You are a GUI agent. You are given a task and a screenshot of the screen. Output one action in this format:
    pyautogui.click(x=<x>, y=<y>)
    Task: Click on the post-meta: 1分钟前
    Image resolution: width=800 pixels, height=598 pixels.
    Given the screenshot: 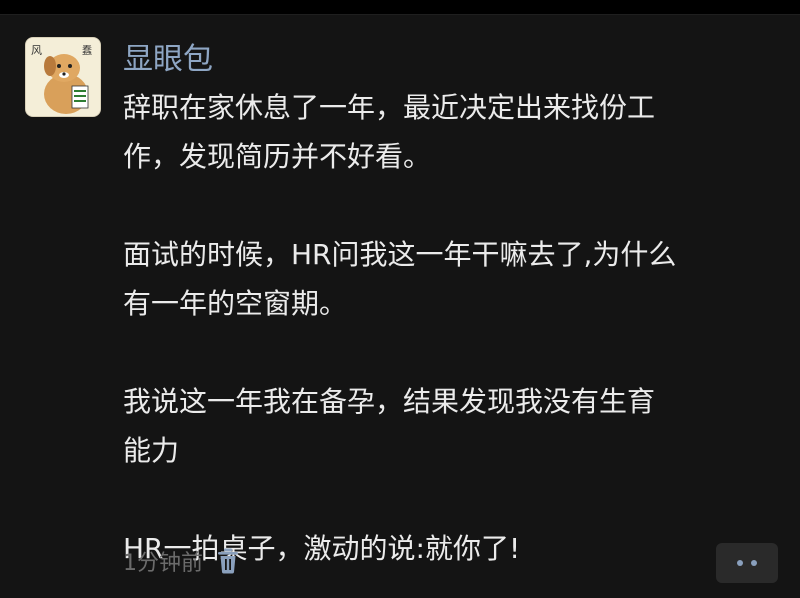 What is the action you would take?
    pyautogui.click(x=182, y=561)
    